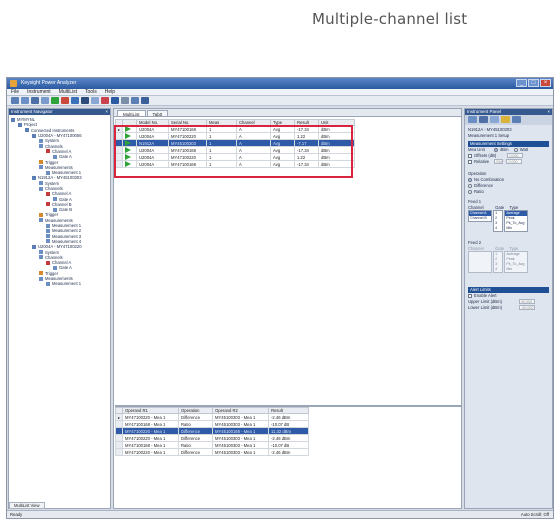  Describe the element at coordinates (20, 124) in the screenshot. I see `project-icon` at that location.